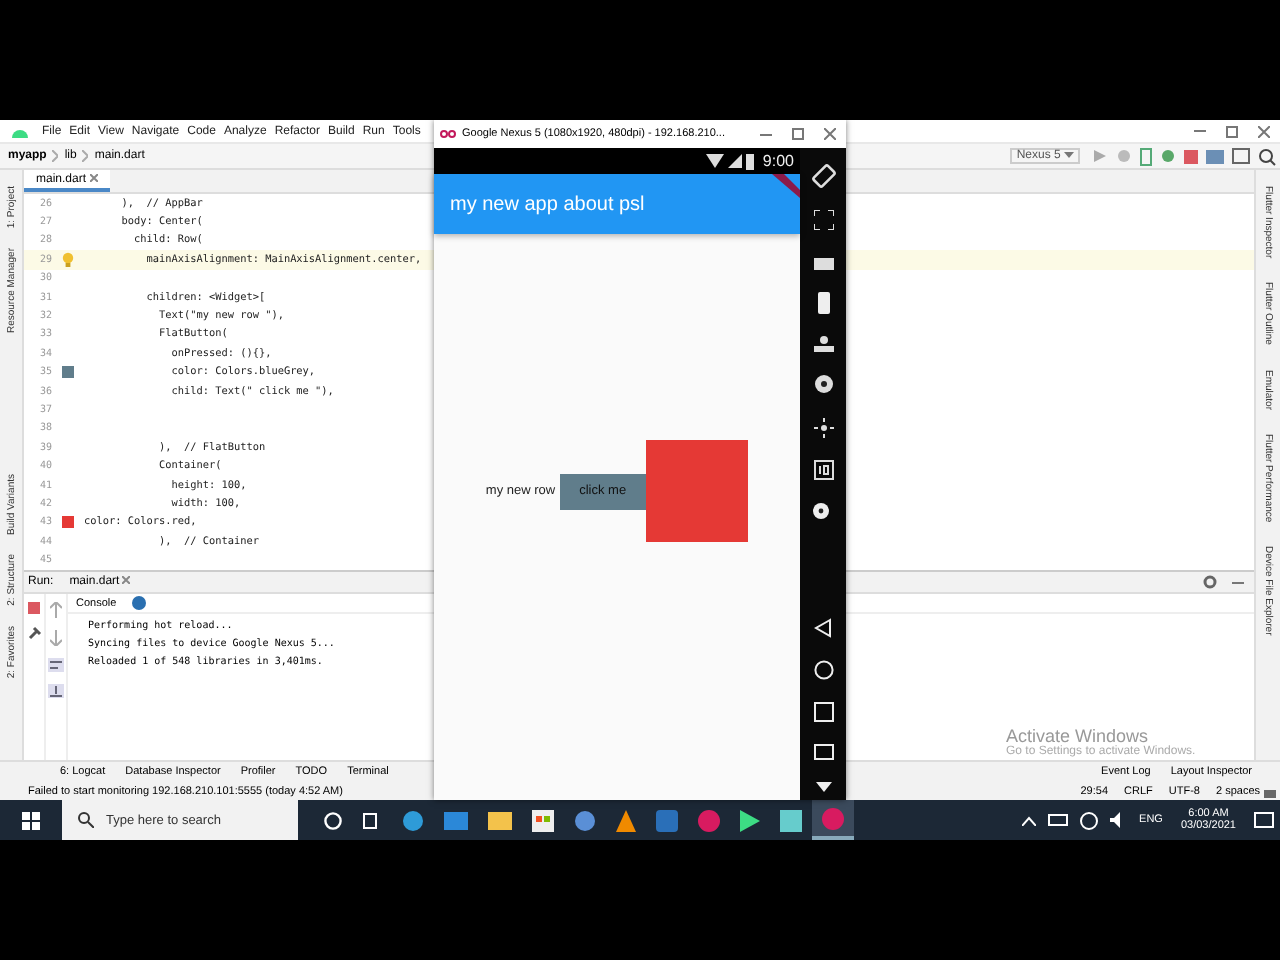 Image resolution: width=1280 pixels, height=960 pixels. Describe the element at coordinates (1069, 155) in the screenshot. I see `caret-icon` at that location.